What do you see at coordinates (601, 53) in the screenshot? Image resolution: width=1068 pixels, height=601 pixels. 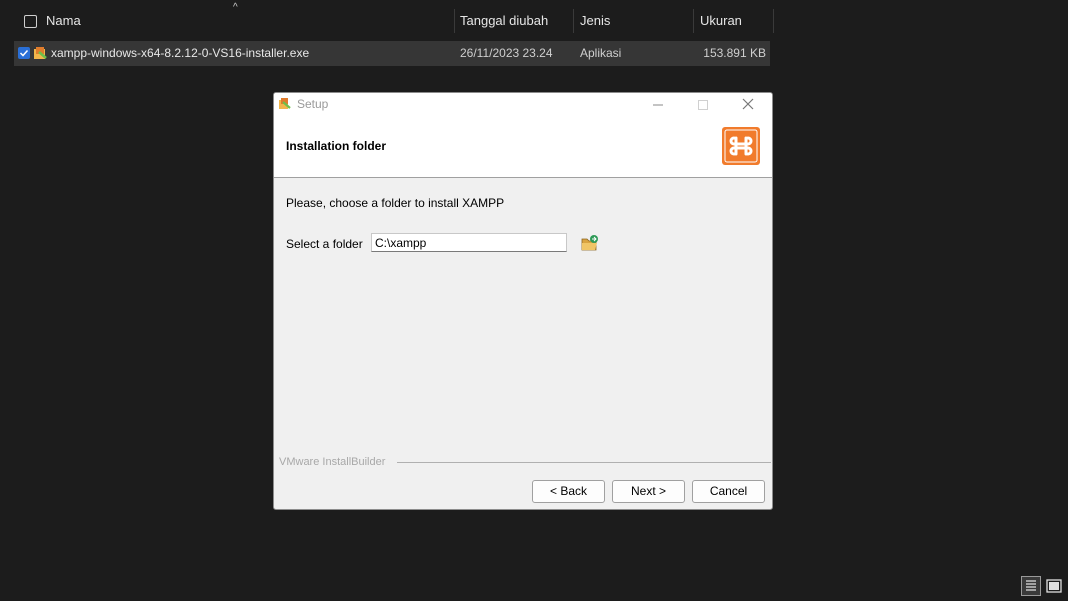 I see `file-type: Aplikasi` at bounding box center [601, 53].